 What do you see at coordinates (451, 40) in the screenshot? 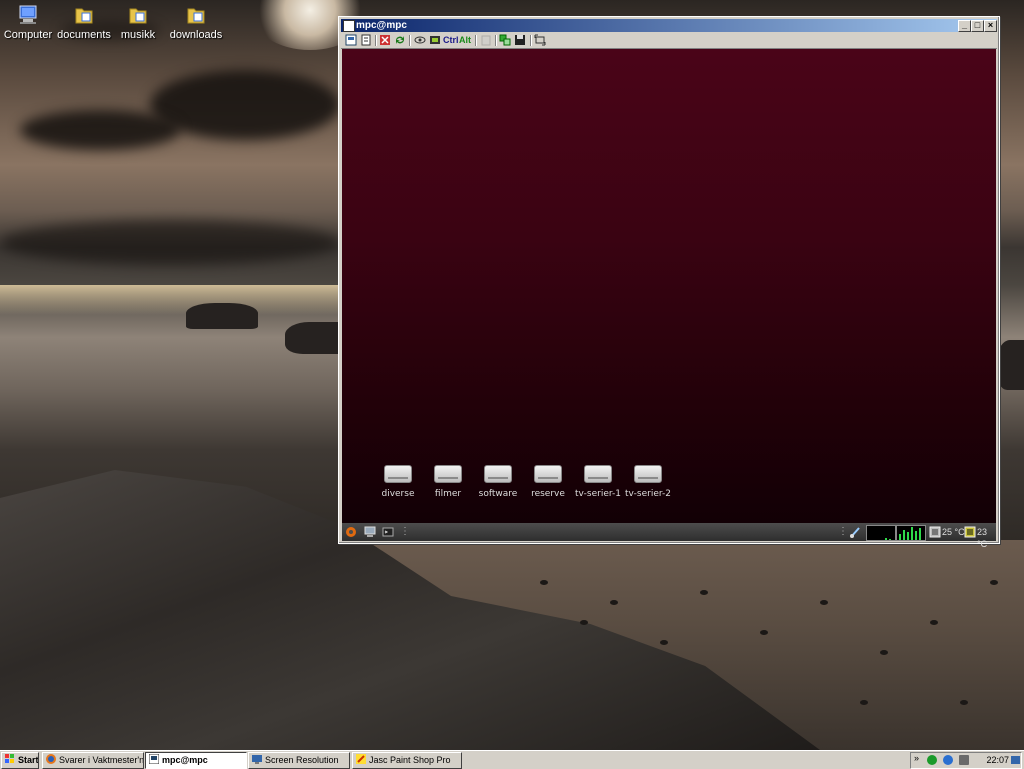
I see `ctrl-key-icon: Ctrl` at bounding box center [451, 40].